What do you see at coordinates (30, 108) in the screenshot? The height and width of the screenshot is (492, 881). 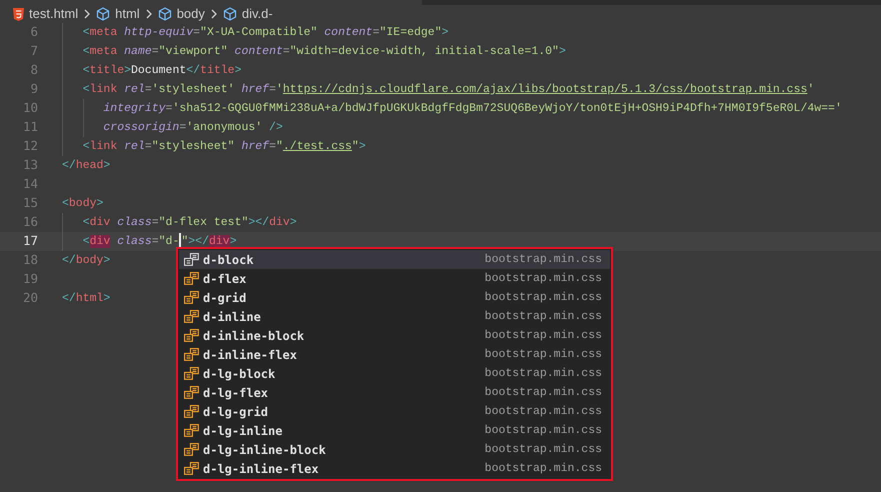 I see `line-number: 10` at bounding box center [30, 108].